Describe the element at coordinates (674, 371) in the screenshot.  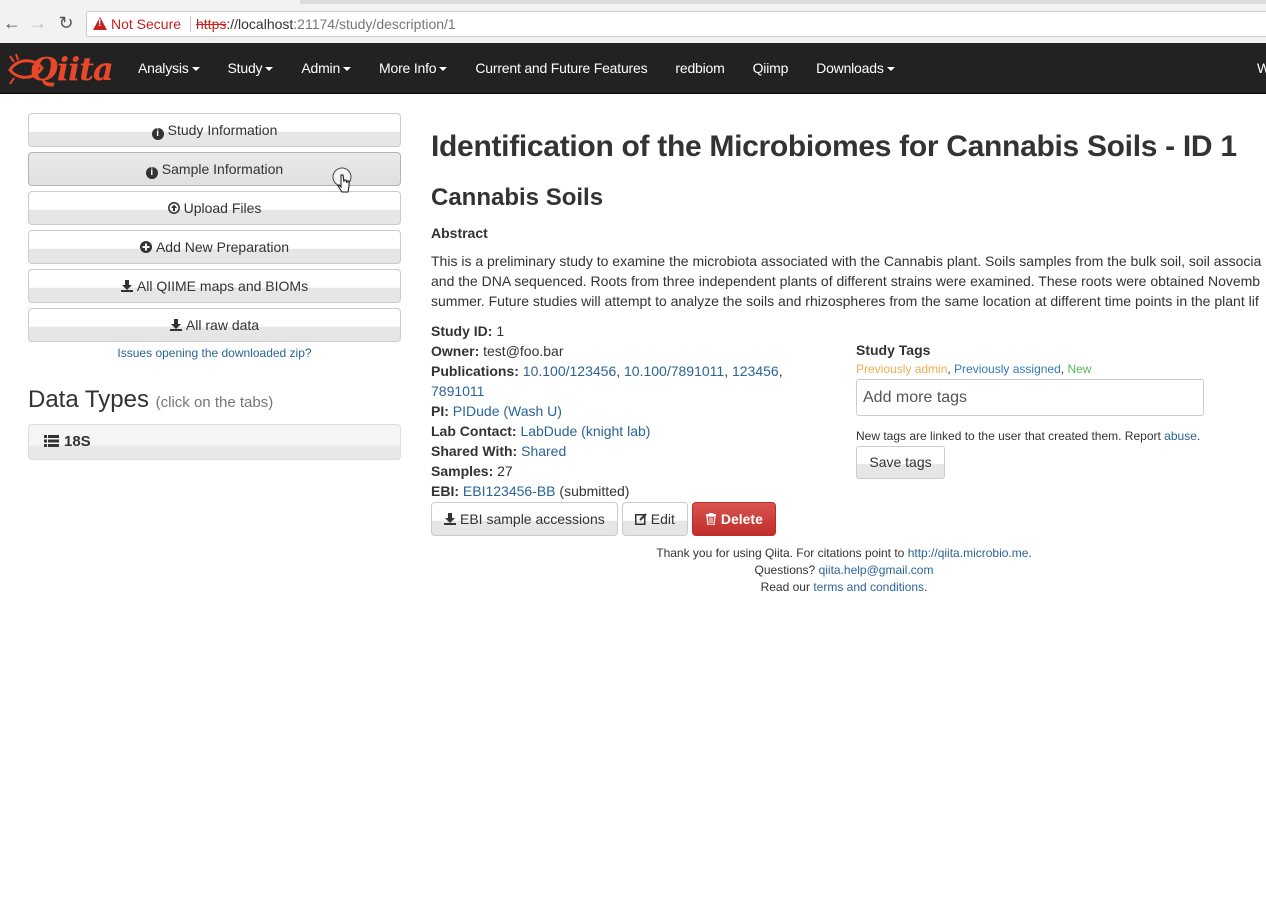
I see `publication-link: 10.100/7891011` at that location.